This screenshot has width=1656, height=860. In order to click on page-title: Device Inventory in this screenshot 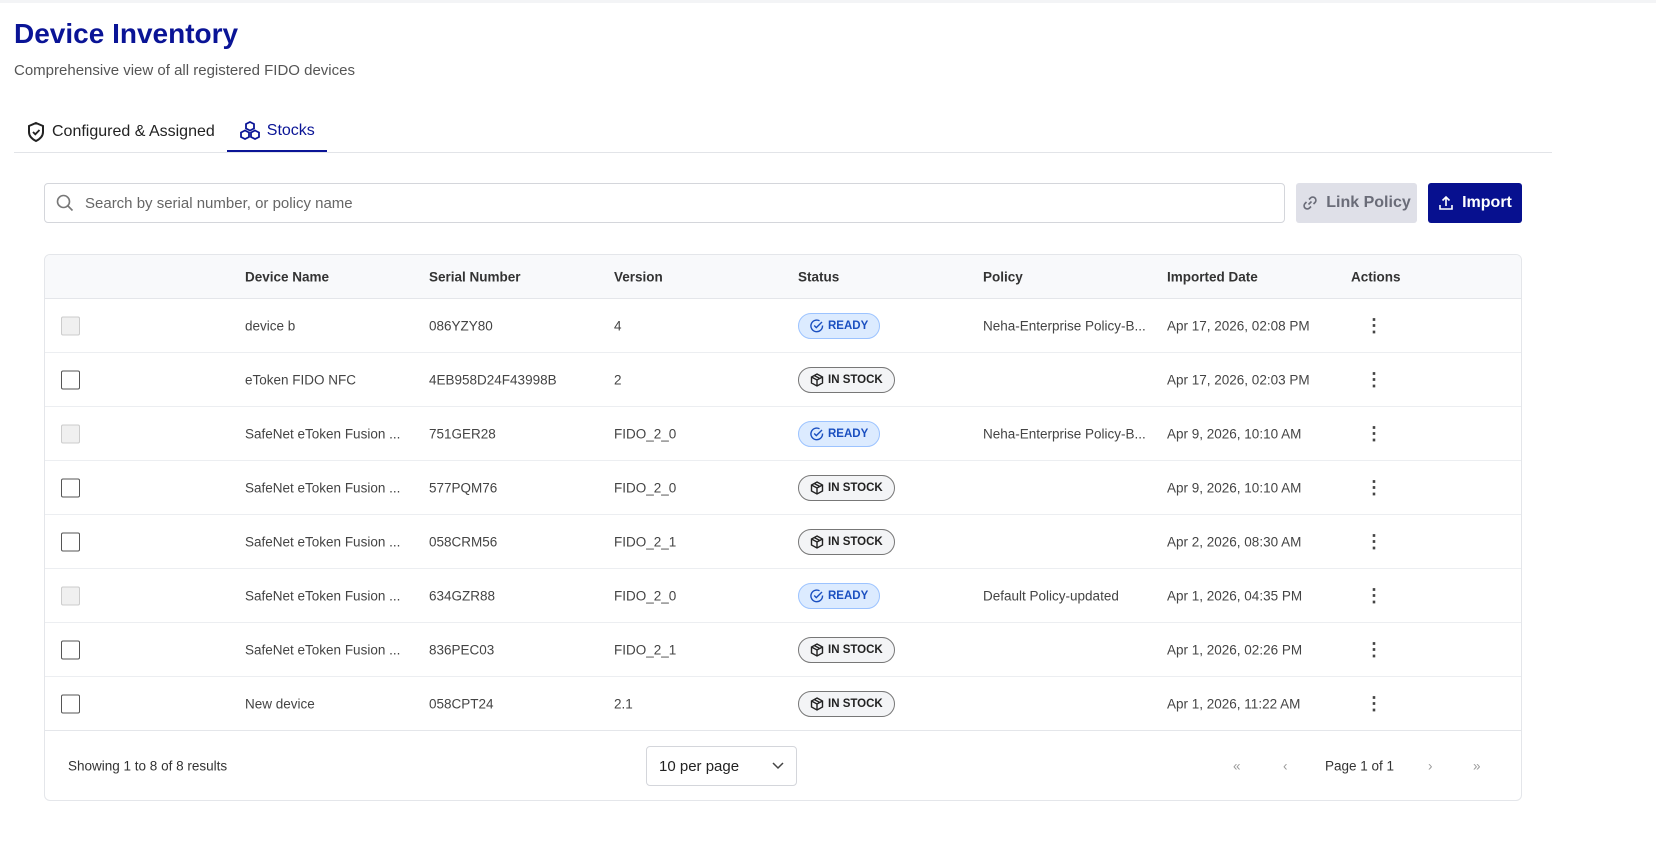, I will do `click(126, 33)`.